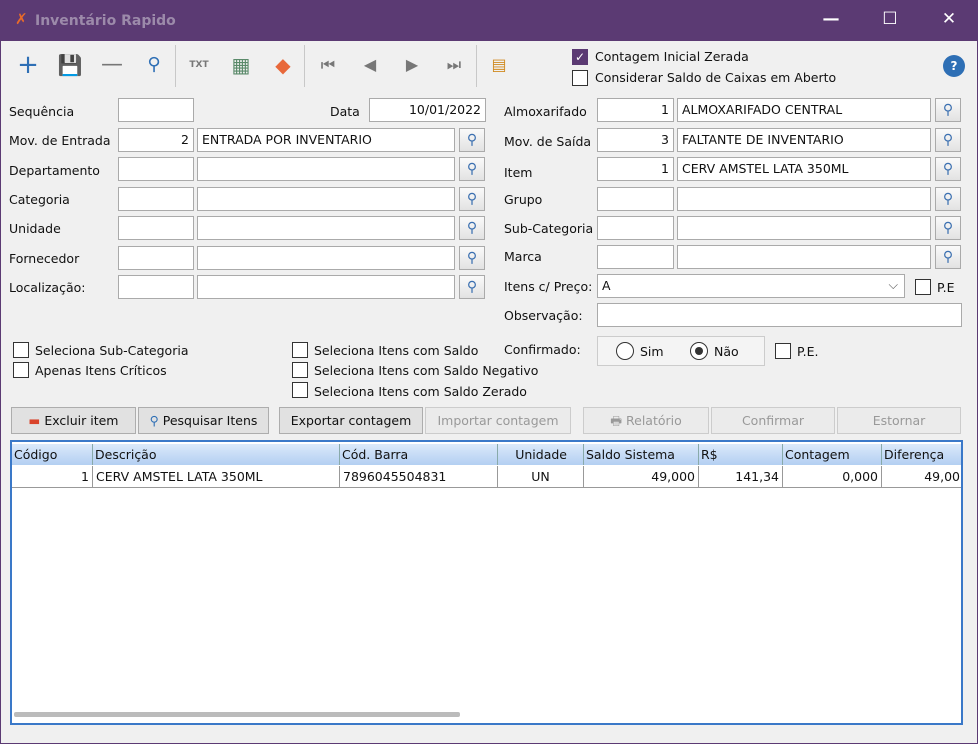 This screenshot has width=978, height=744. I want to click on pe-label: P.E, so click(946, 287).